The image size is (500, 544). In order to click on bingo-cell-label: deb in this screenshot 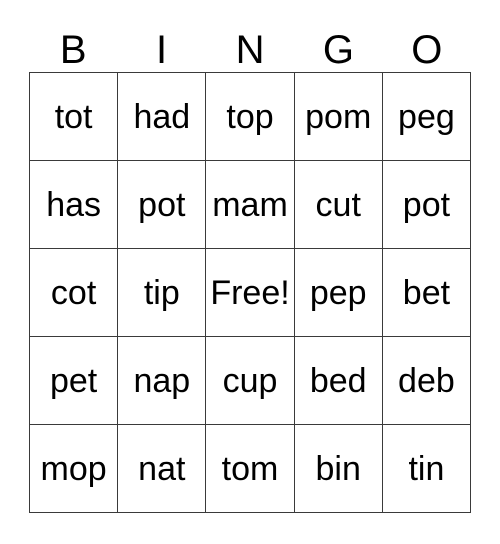, I will do `click(426, 380)`.